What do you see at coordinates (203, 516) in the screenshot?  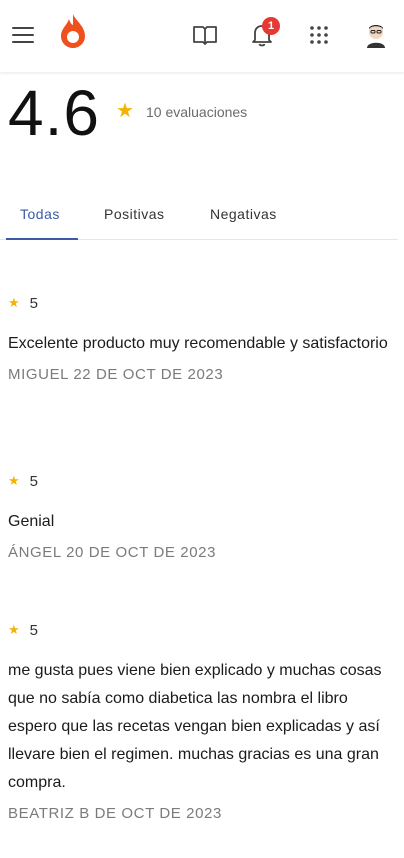 I see `review-item: ★ 5 Genial ÁNGEL 20 DE OCT DE 2023` at bounding box center [203, 516].